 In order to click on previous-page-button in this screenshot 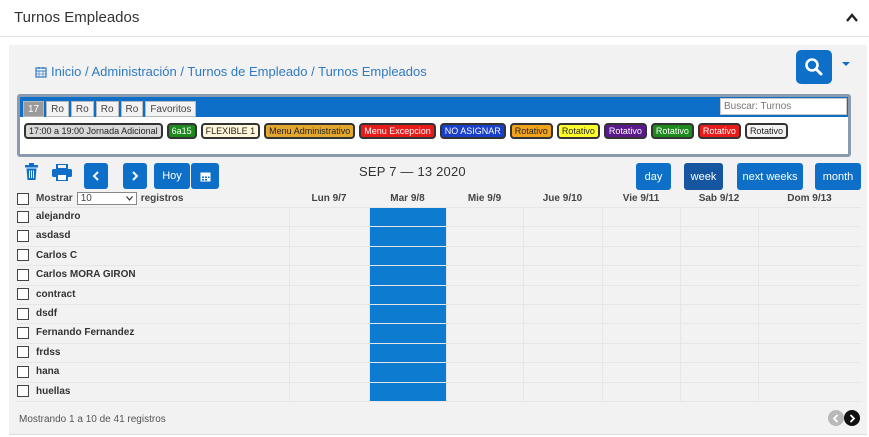, I will do `click(836, 418)`.